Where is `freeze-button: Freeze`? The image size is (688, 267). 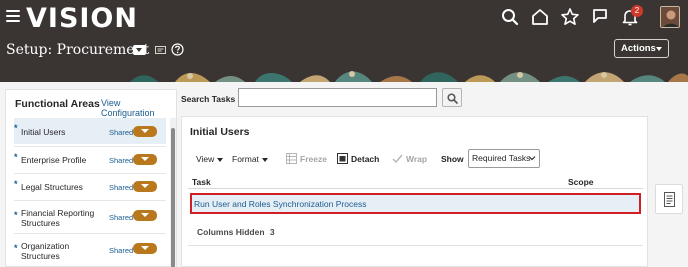
freeze-button: Freeze is located at coordinates (313, 159).